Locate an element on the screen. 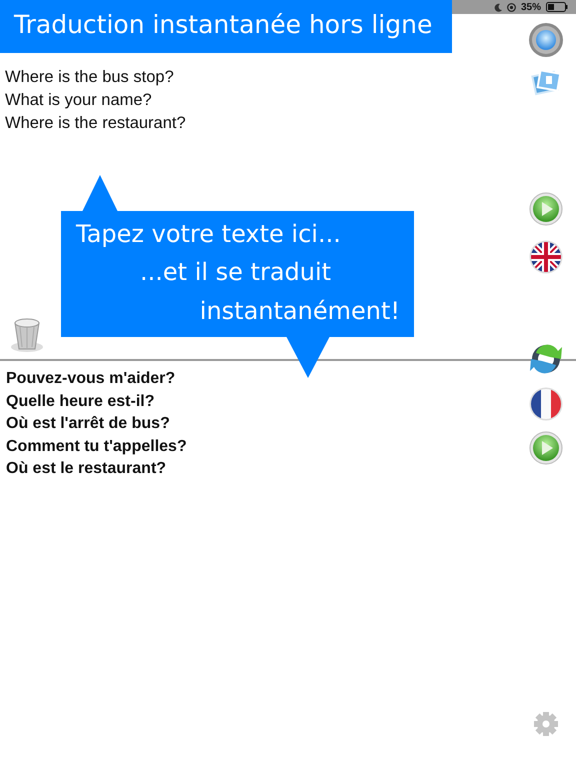 The width and height of the screenshot is (576, 768). source-text-line: Where is the restaurant? is located at coordinates (95, 123).